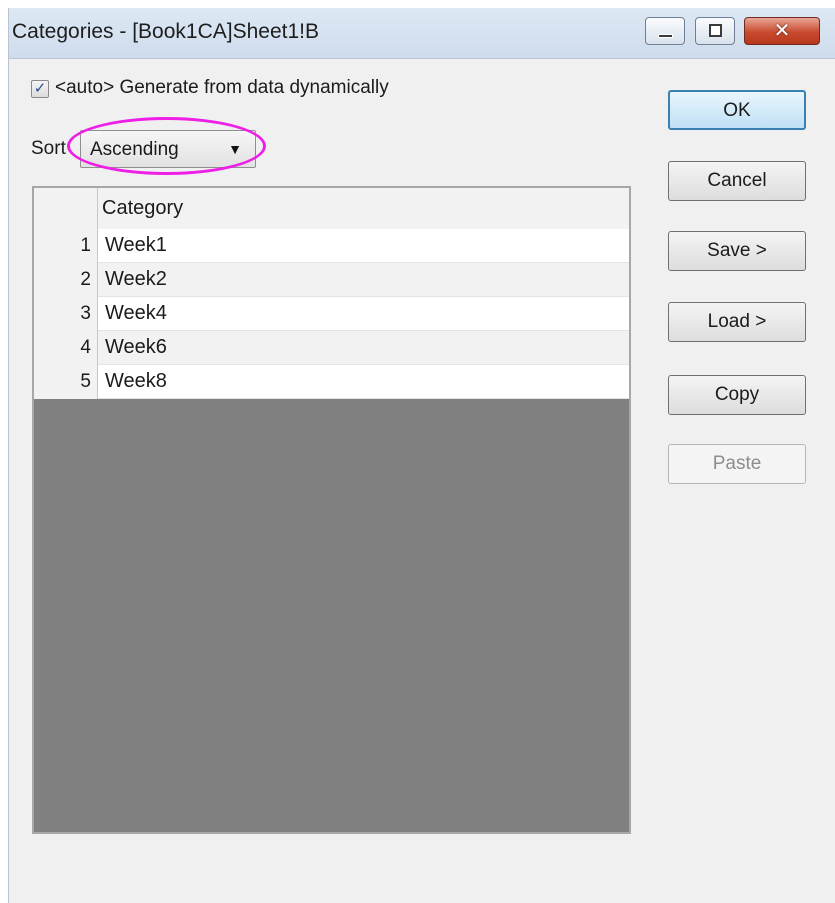 The image size is (835, 903). What do you see at coordinates (331, 246) in the screenshot?
I see `table-row: 1 Week1` at bounding box center [331, 246].